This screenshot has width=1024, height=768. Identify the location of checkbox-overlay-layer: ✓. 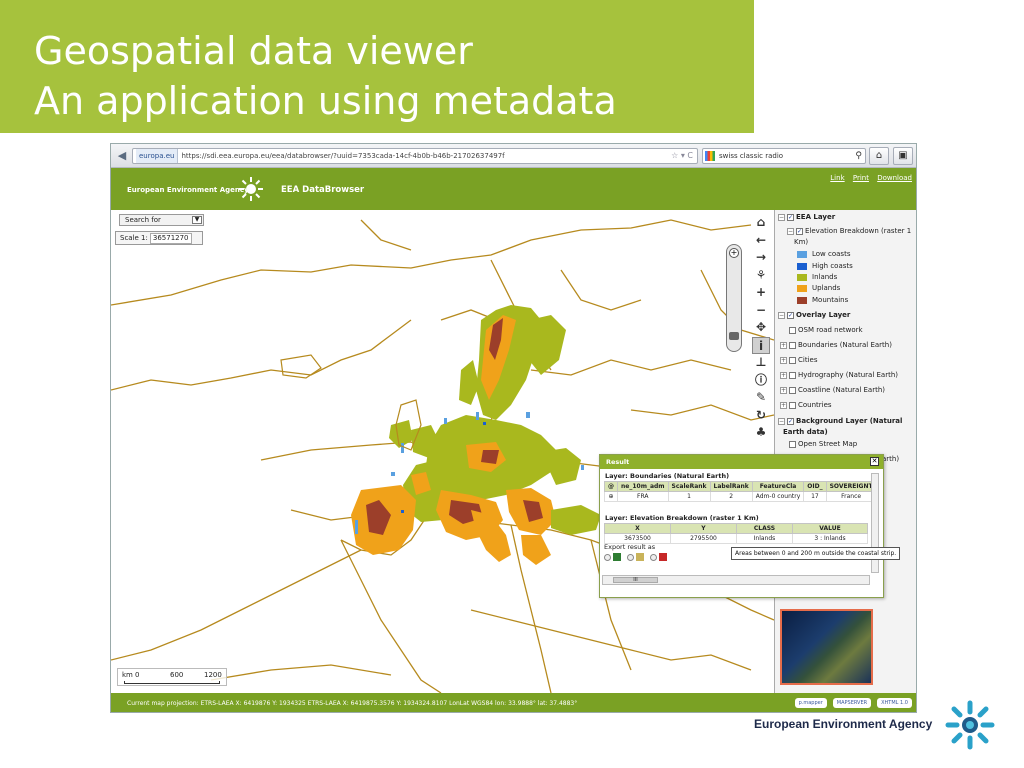
(790, 315).